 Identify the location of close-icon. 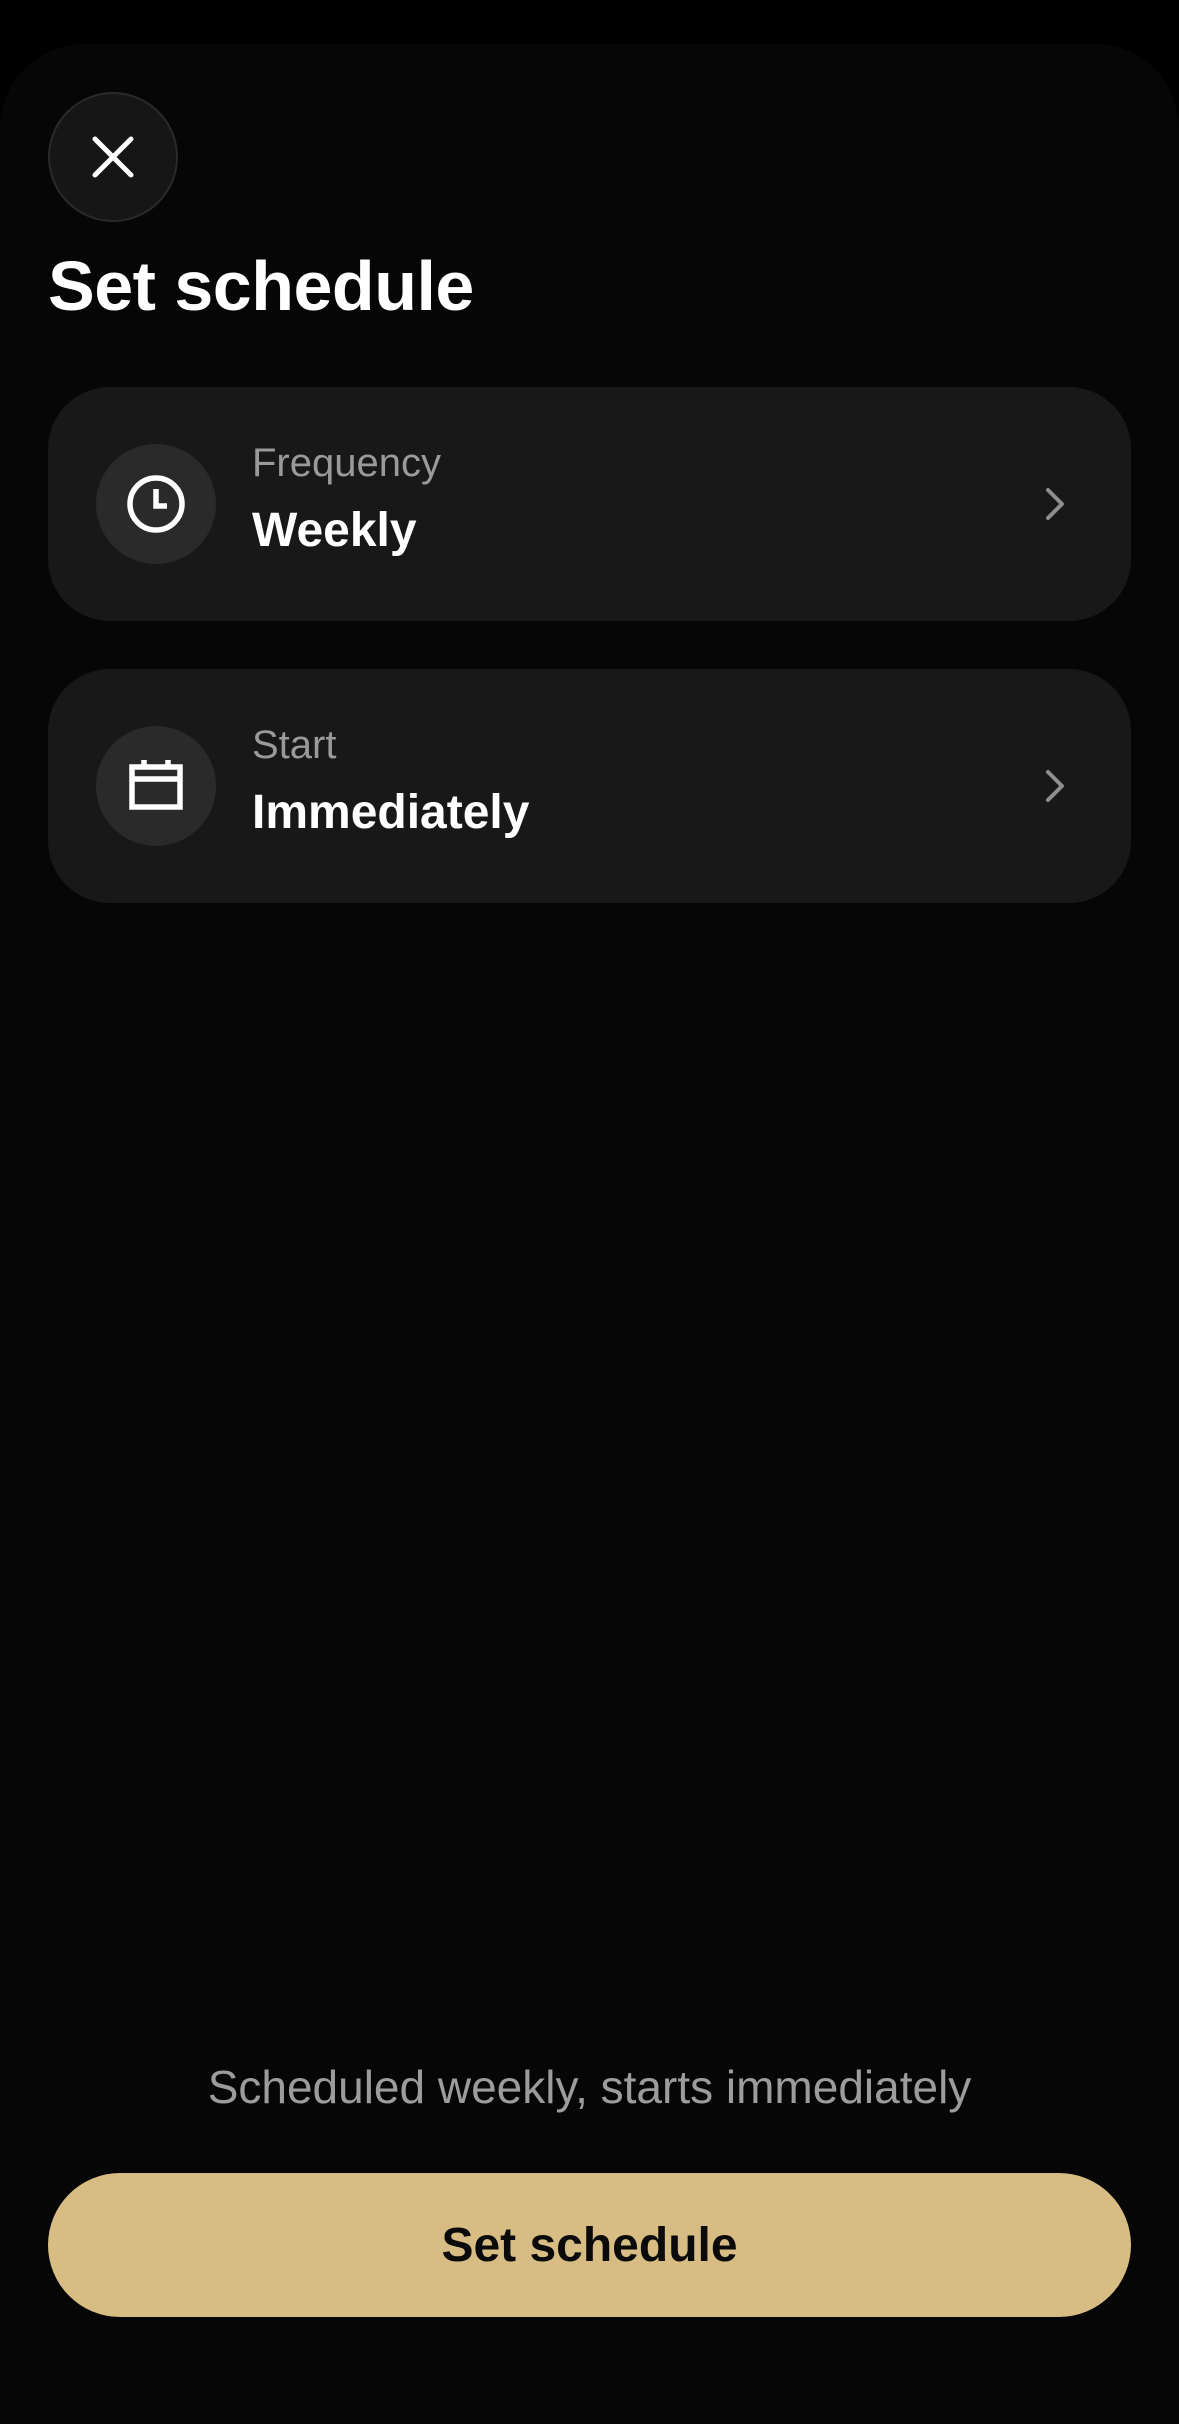
(113, 157).